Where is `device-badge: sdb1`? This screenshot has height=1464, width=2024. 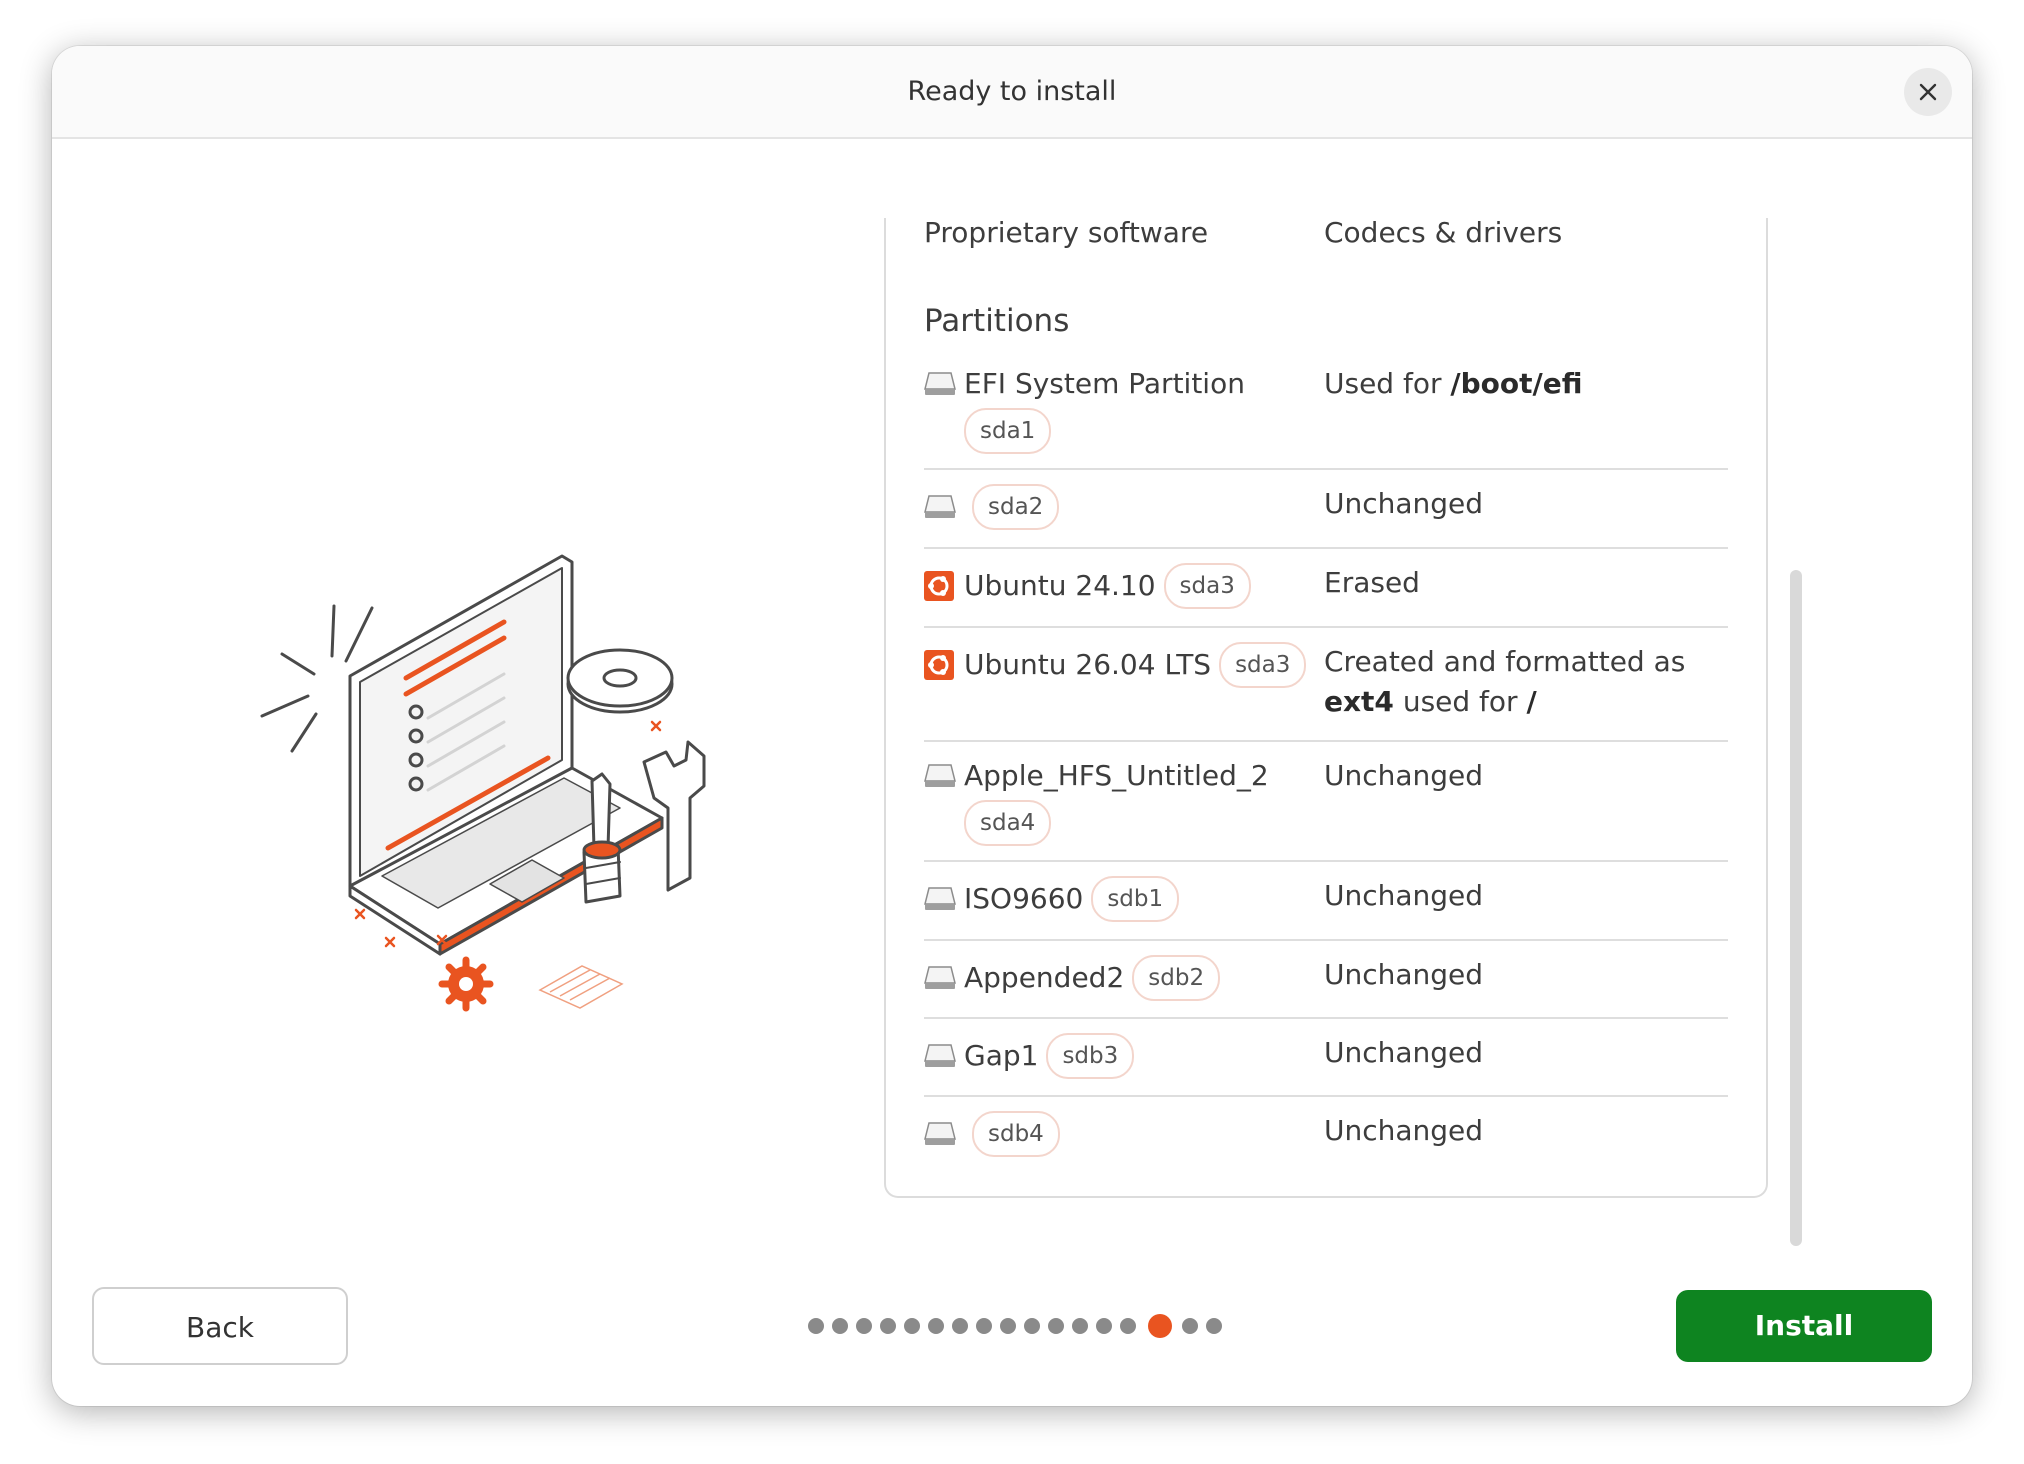
device-badge: sdb1 is located at coordinates (1135, 899).